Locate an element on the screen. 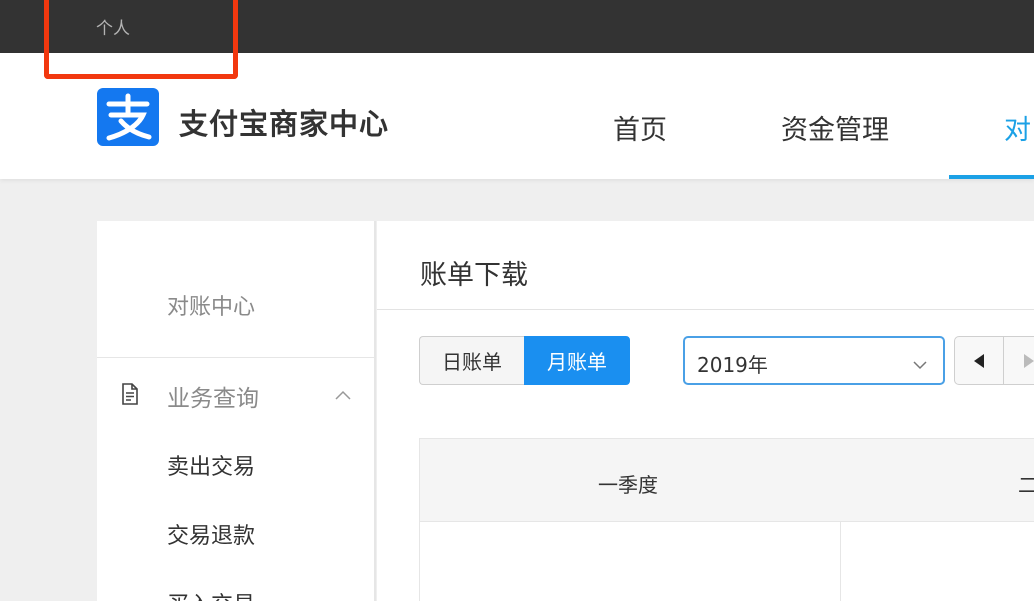 The width and height of the screenshot is (1034, 601). nav-home: 首页 is located at coordinates (640, 127).